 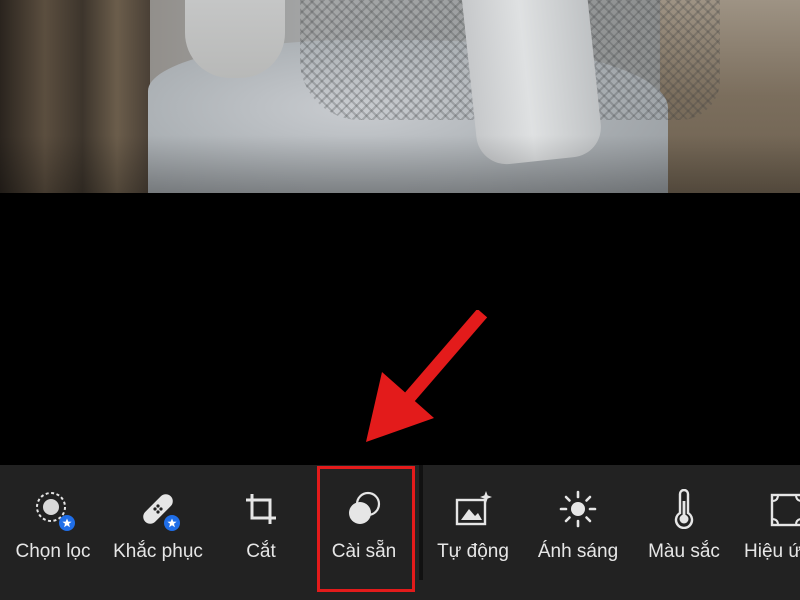 What do you see at coordinates (578, 532) in the screenshot?
I see `tool-light: Ánh sáng` at bounding box center [578, 532].